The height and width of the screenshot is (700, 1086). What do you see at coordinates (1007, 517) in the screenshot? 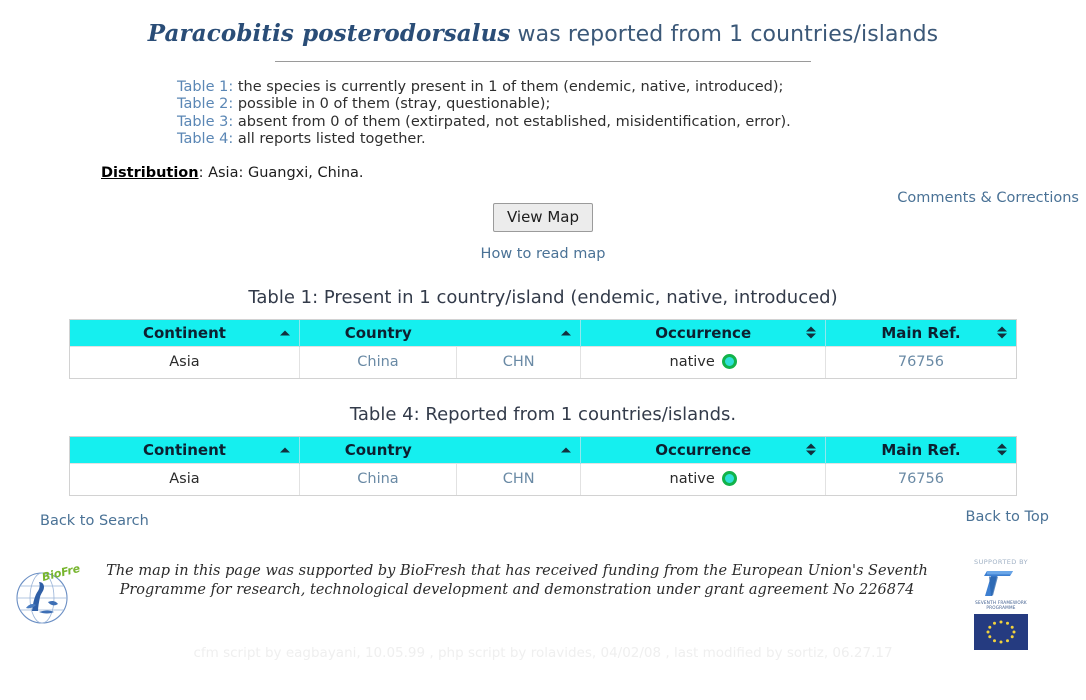
I see `back-to-top-link: Back to Top` at bounding box center [1007, 517].